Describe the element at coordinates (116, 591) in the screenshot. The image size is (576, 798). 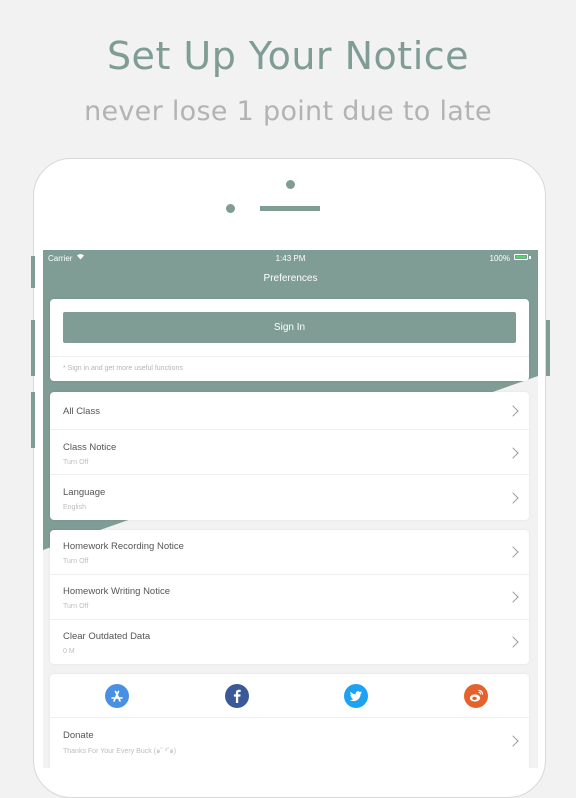
I see `row-title: Homework Writing Notice` at that location.